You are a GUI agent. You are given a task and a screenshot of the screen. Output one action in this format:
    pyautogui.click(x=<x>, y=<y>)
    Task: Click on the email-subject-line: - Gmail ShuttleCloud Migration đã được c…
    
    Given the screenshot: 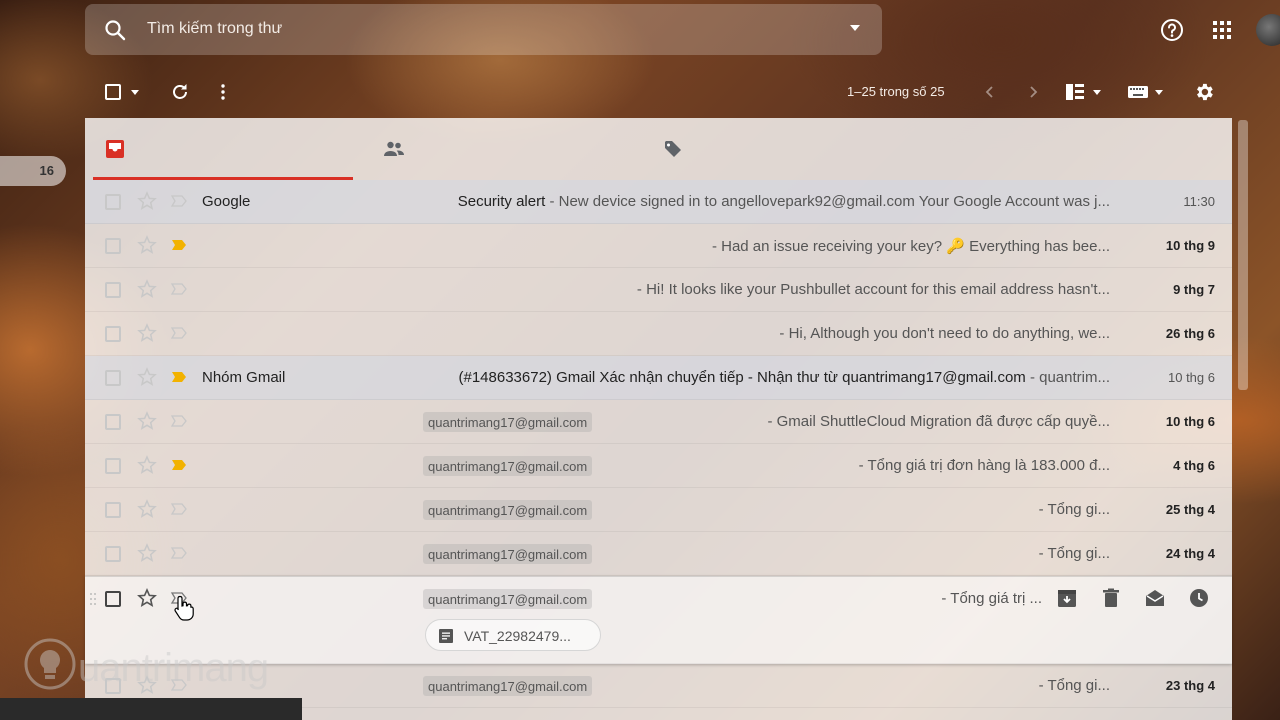 What is the action you would take?
    pyautogui.click(x=862, y=421)
    